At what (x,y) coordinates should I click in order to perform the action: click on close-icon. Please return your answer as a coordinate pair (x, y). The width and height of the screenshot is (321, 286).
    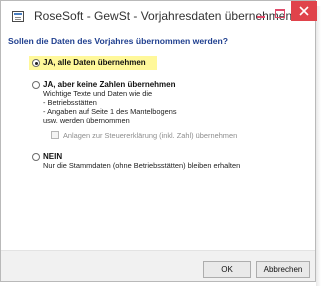
    Looking at the image, I should click on (304, 11).